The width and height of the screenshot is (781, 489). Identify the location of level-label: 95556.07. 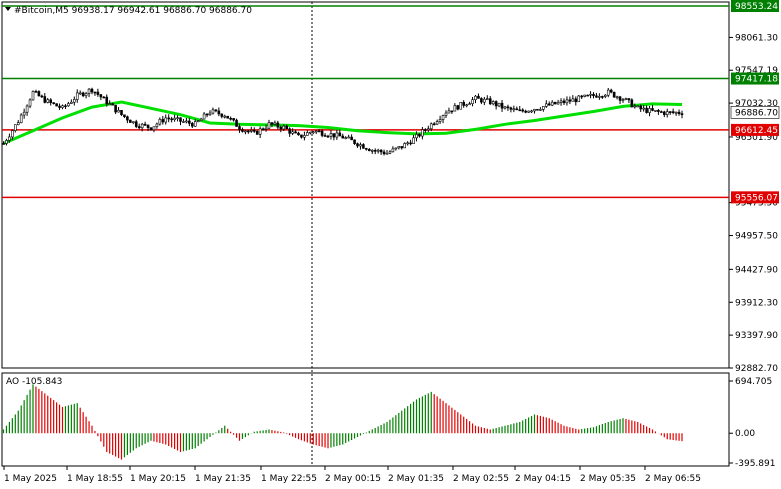
(756, 198).